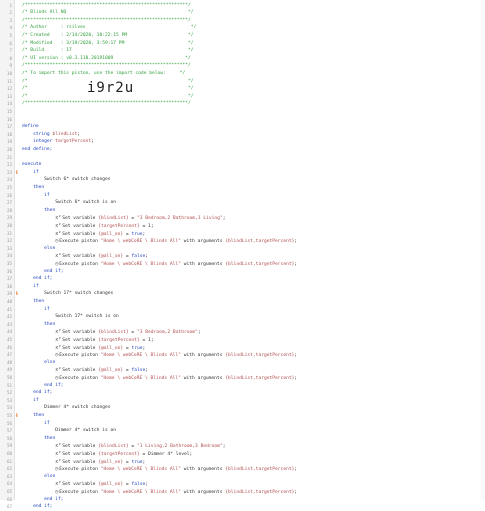 This screenshot has width=485, height=511. Describe the element at coordinates (9, 507) in the screenshot. I see `line-number: 67` at that location.